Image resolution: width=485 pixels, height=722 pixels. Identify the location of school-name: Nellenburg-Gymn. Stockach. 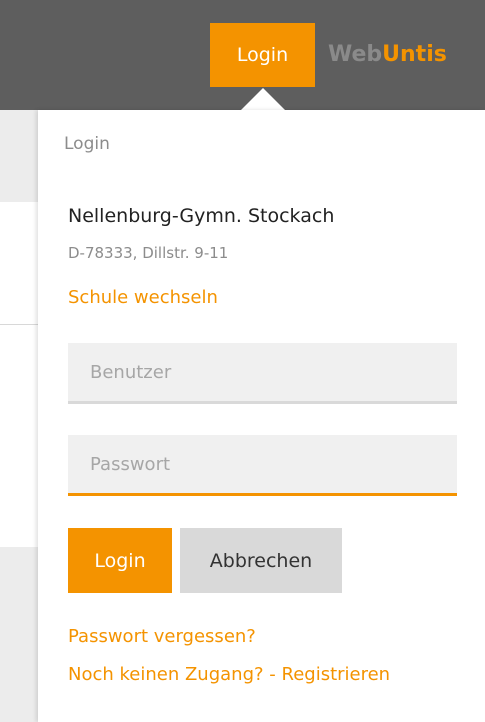
(201, 216).